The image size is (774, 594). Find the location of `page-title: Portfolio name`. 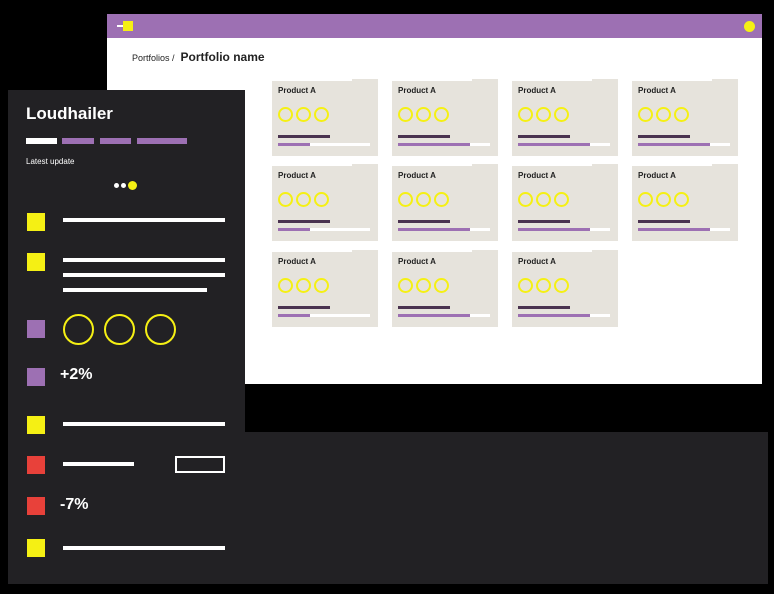

page-title: Portfolio name is located at coordinates (222, 57).